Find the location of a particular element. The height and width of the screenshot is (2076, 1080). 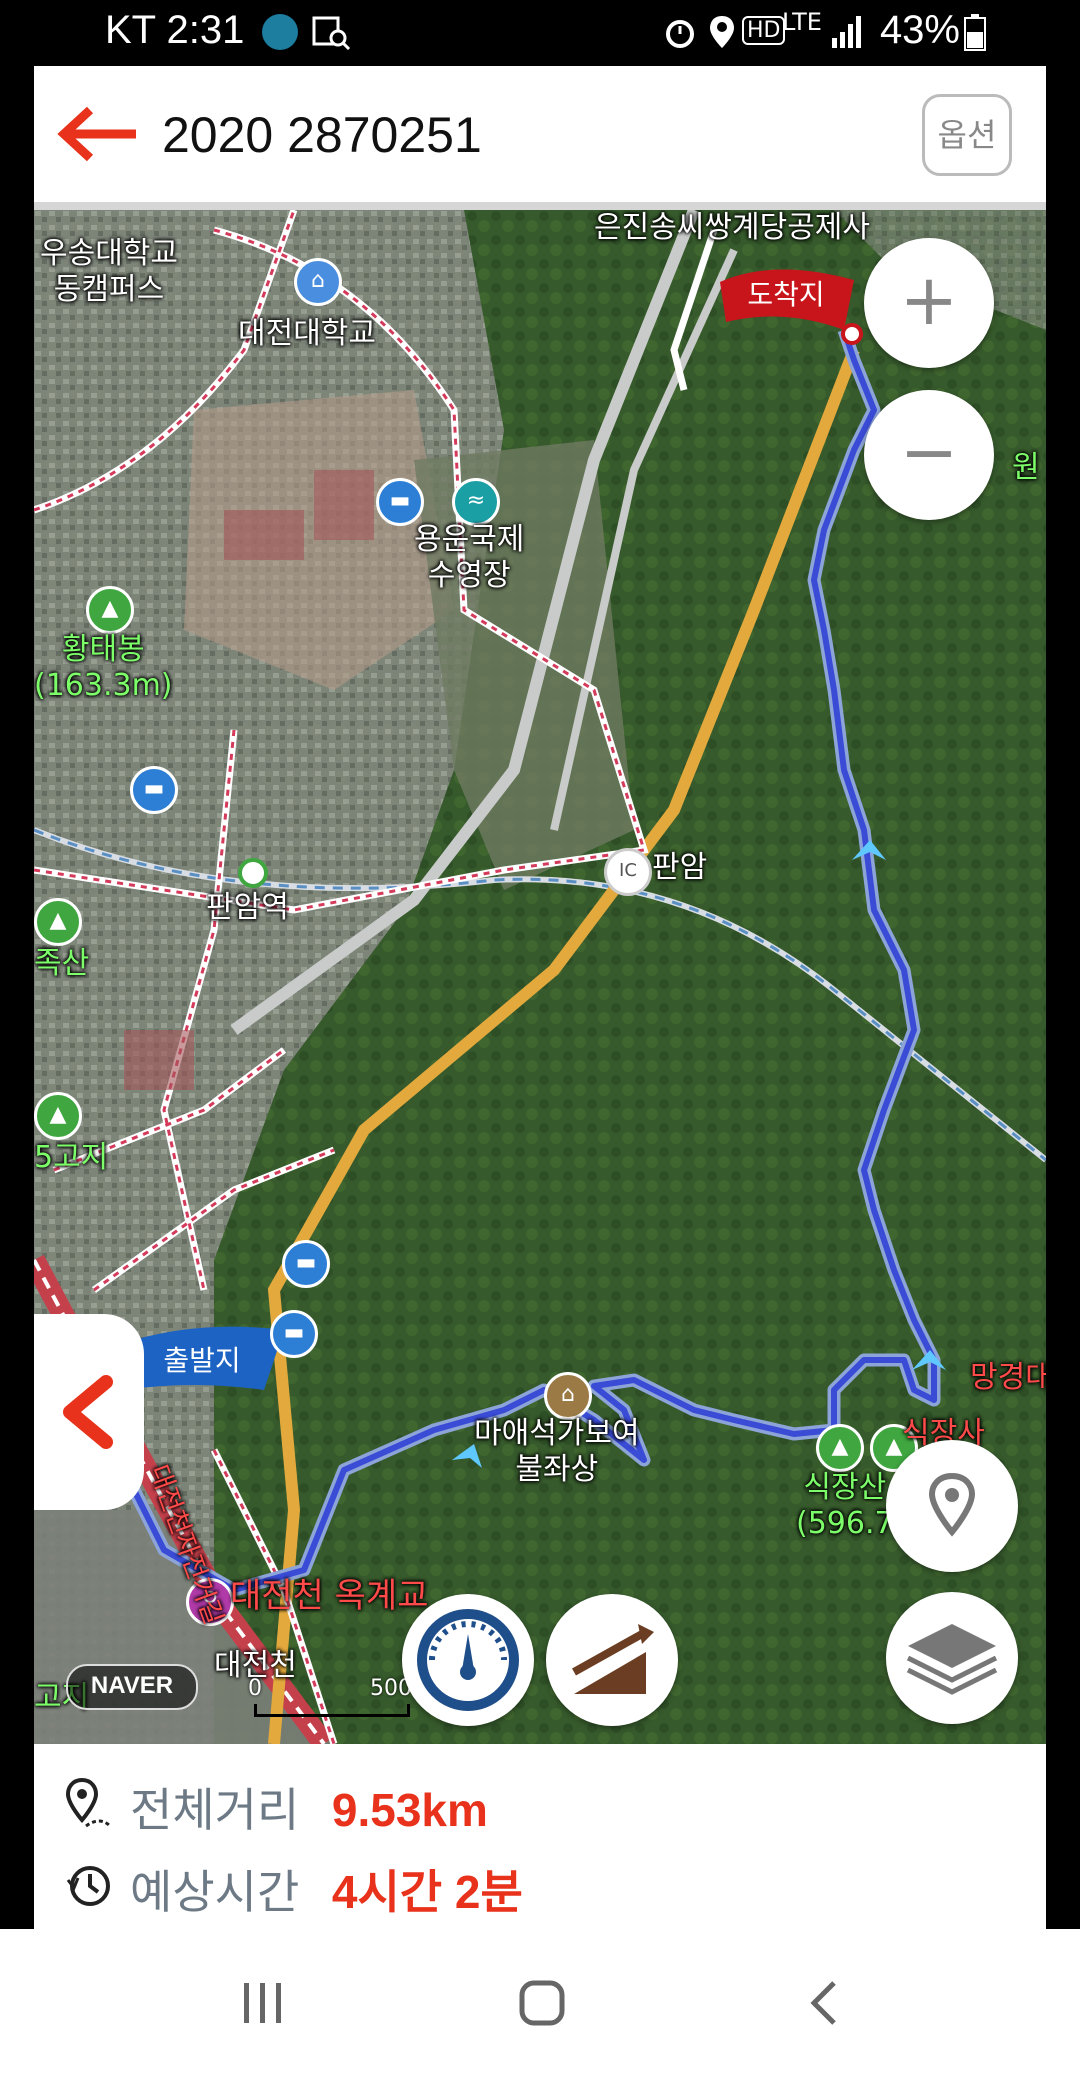

back-button is located at coordinates (99, 134).